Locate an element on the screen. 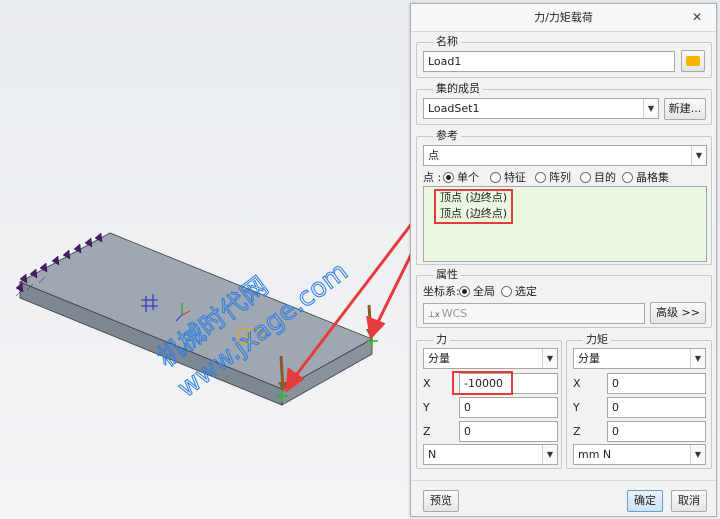 This screenshot has width=720, height=519. force-mode-value: 分量 is located at coordinates (439, 358).